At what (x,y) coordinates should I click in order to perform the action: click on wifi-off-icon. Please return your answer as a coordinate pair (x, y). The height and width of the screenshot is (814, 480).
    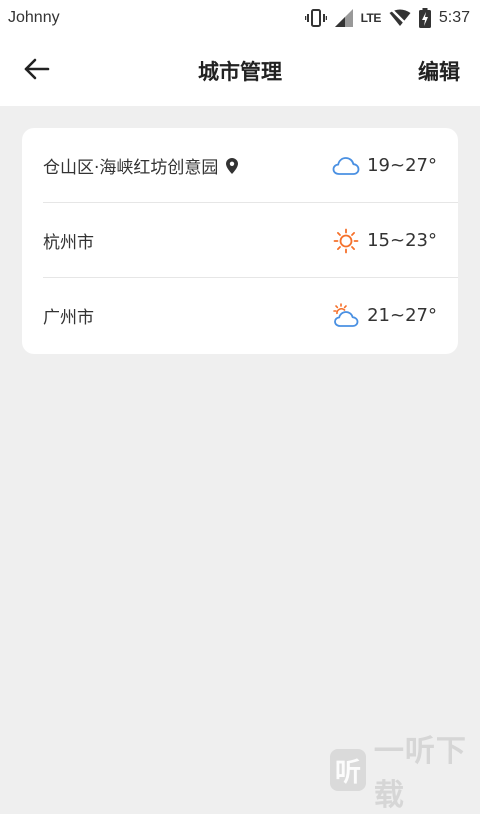
    Looking at the image, I should click on (400, 18).